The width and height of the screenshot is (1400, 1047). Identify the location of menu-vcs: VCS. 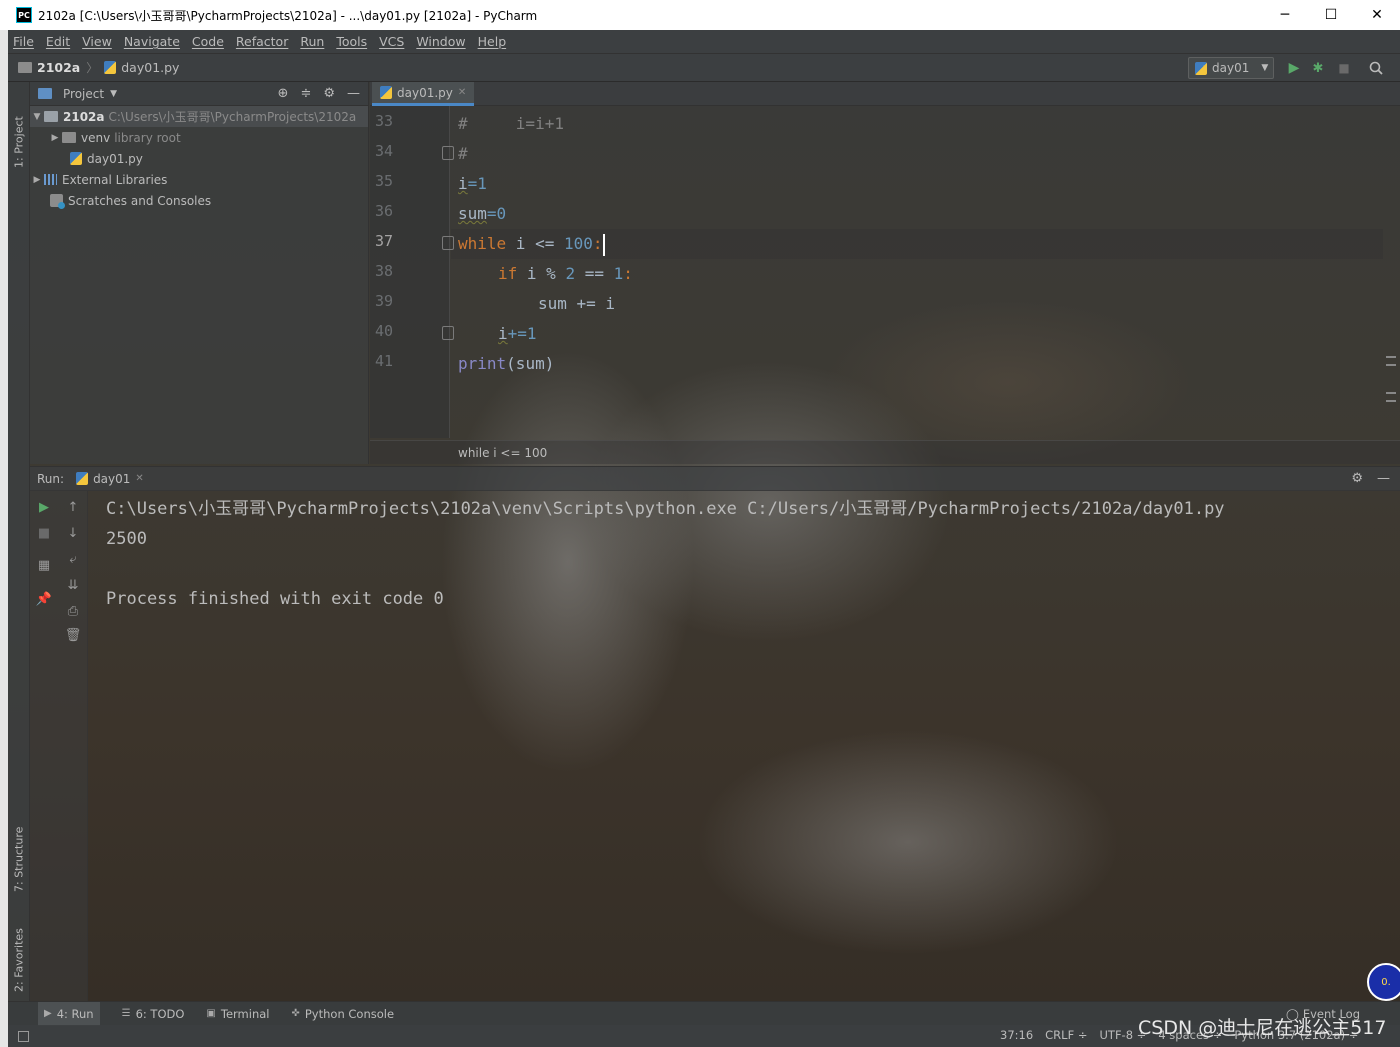
(391, 41).